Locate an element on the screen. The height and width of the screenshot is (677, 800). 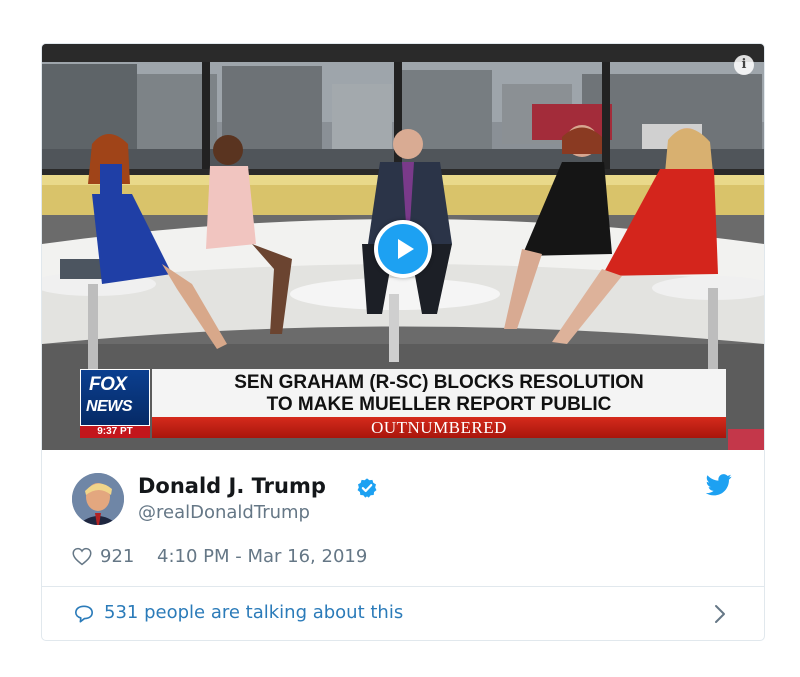
info-icon: i is located at coordinates (744, 65).